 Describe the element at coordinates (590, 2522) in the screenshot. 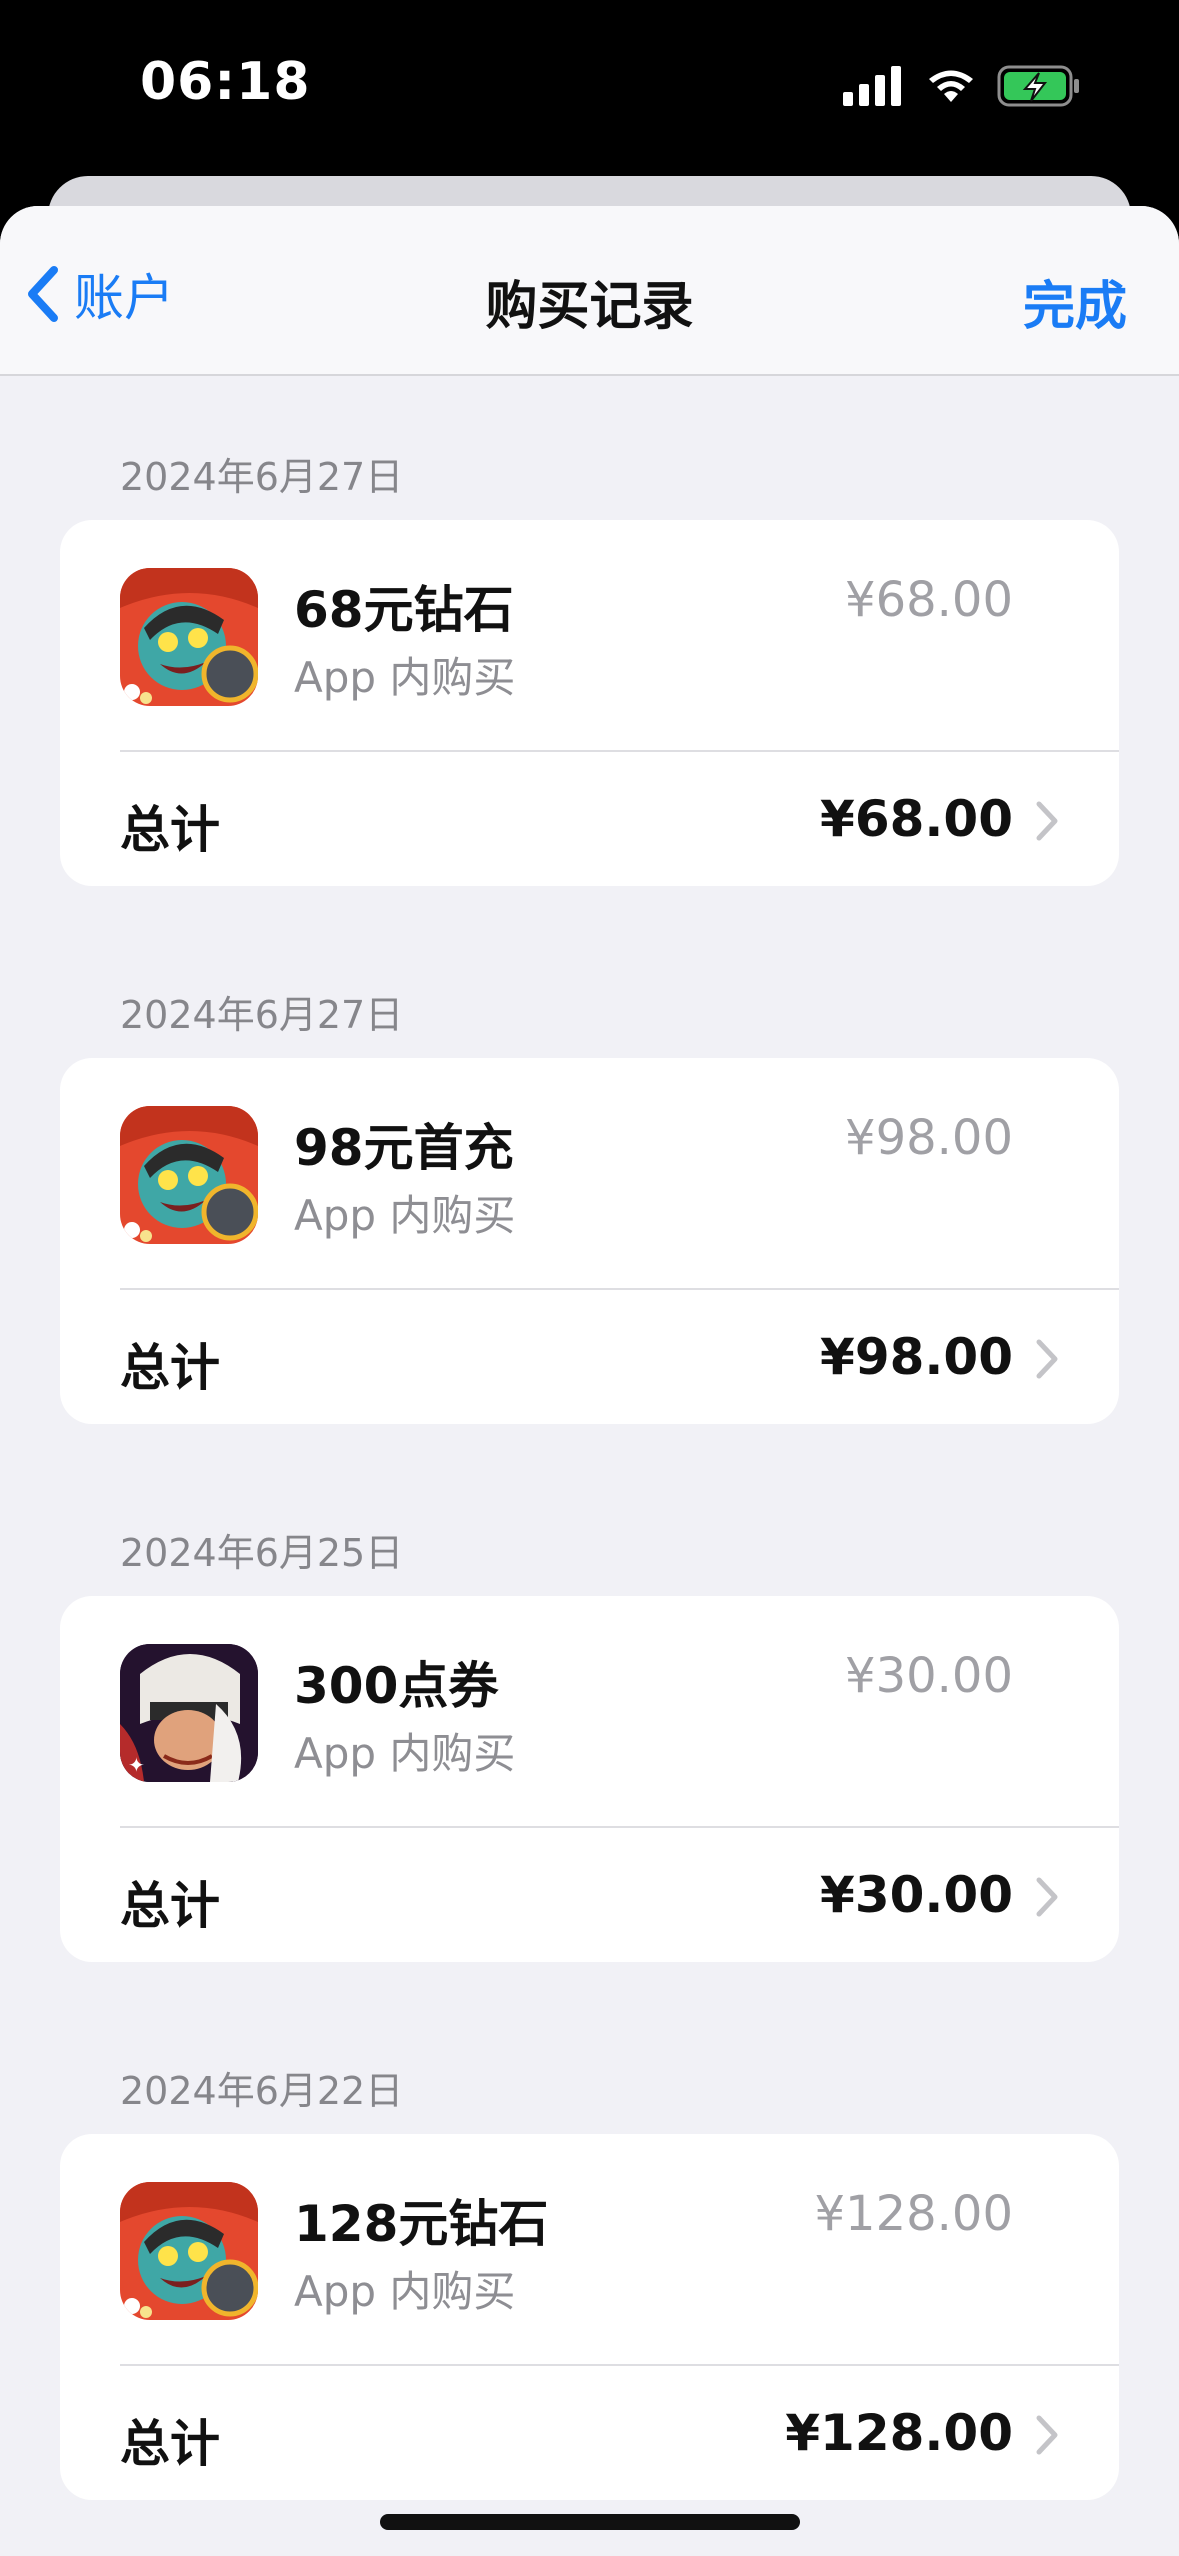

I see `home-indicator` at that location.